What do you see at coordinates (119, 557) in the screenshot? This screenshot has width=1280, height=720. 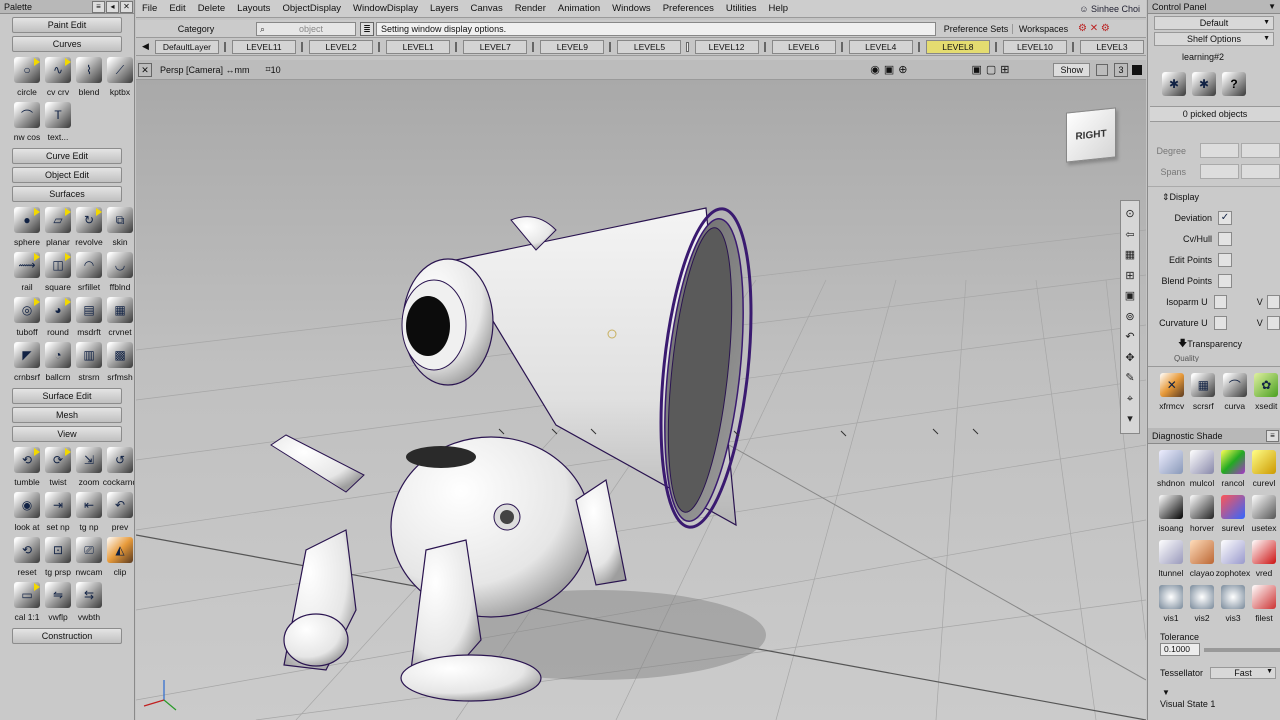 I see `tool-clip: ◭ clip` at bounding box center [119, 557].